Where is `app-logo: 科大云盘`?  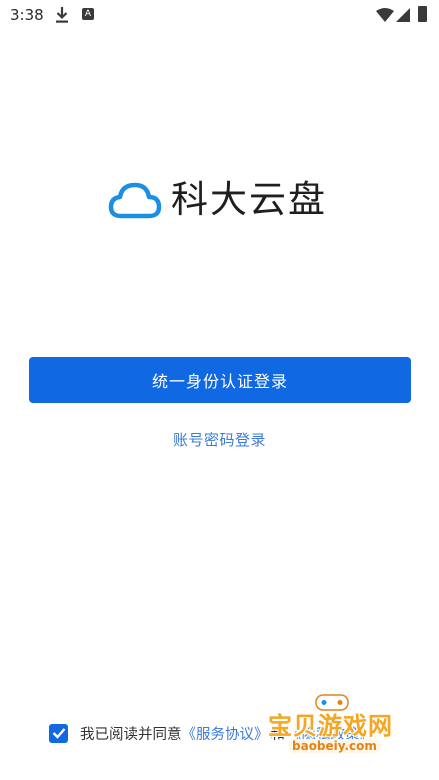 app-logo: 科大云盘 is located at coordinates (217, 200).